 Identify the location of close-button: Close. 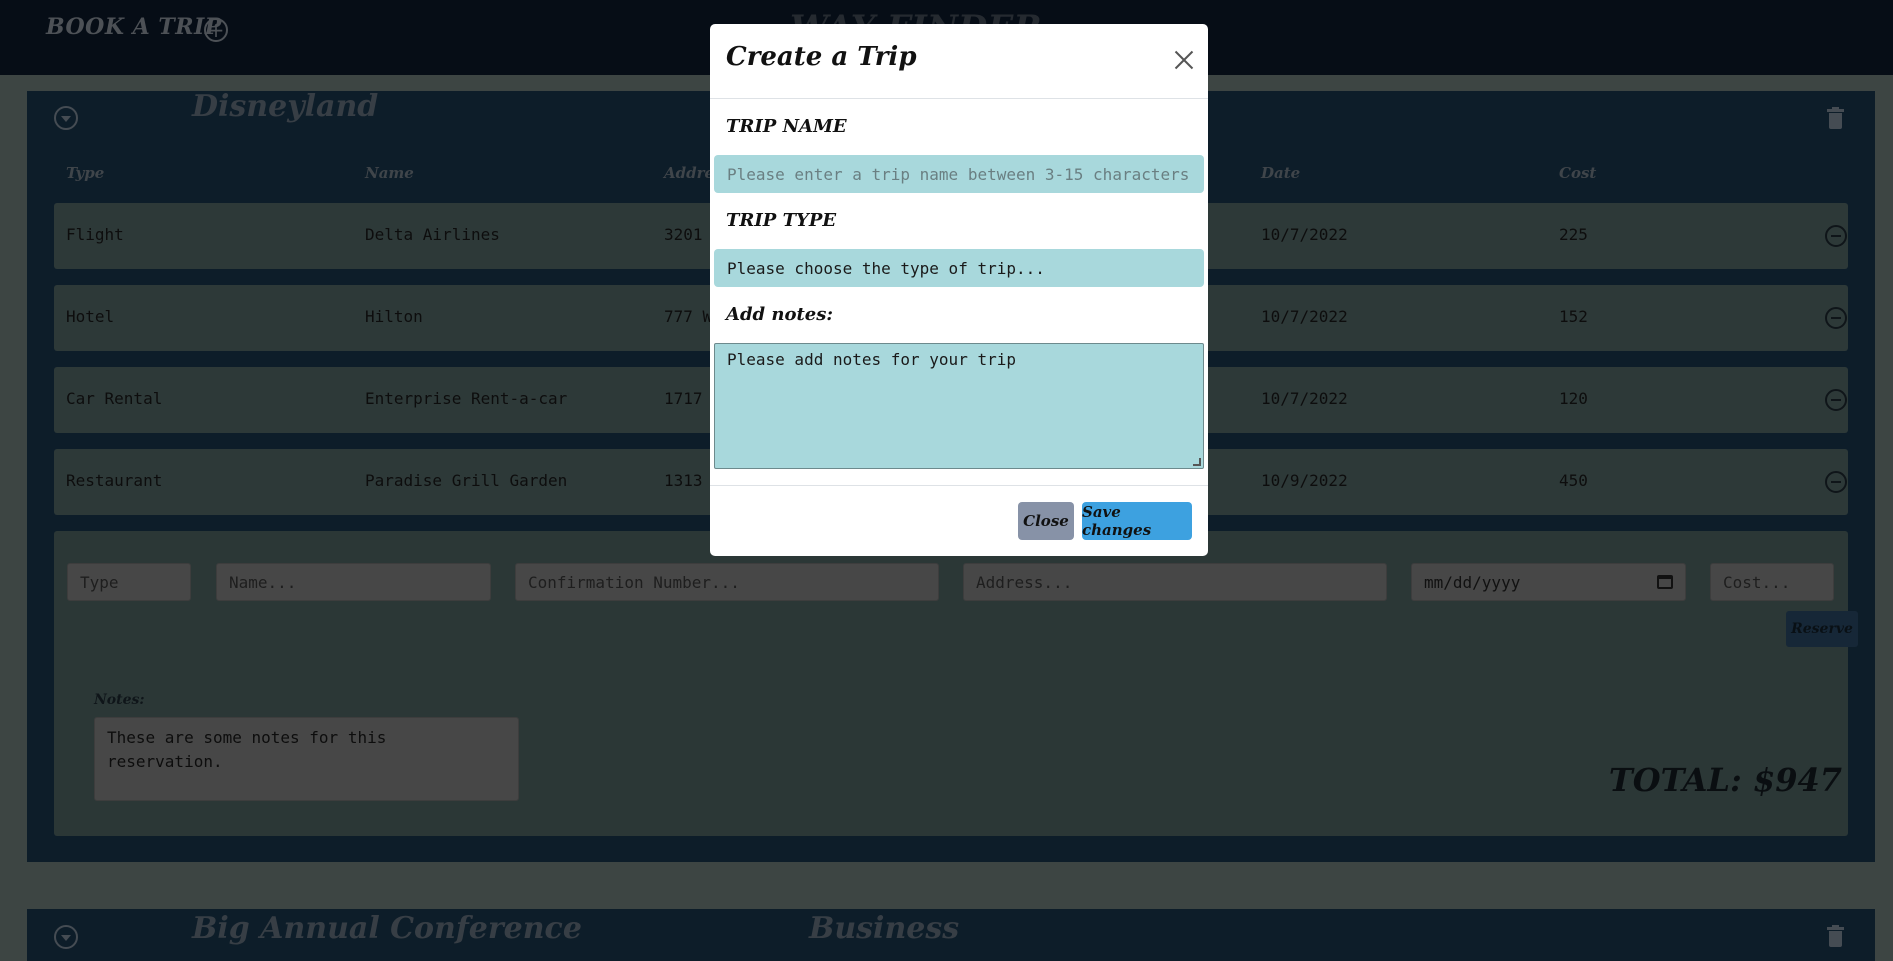
(1046, 521).